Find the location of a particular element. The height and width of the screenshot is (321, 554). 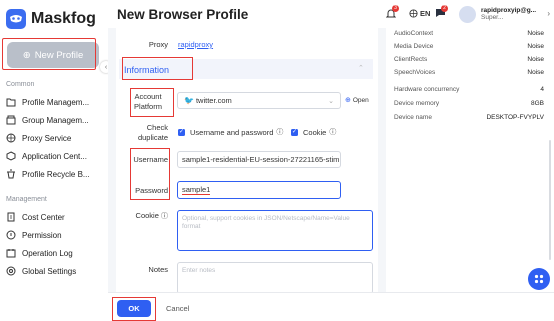

check-username-password-label: Username and password is located at coordinates (232, 132).